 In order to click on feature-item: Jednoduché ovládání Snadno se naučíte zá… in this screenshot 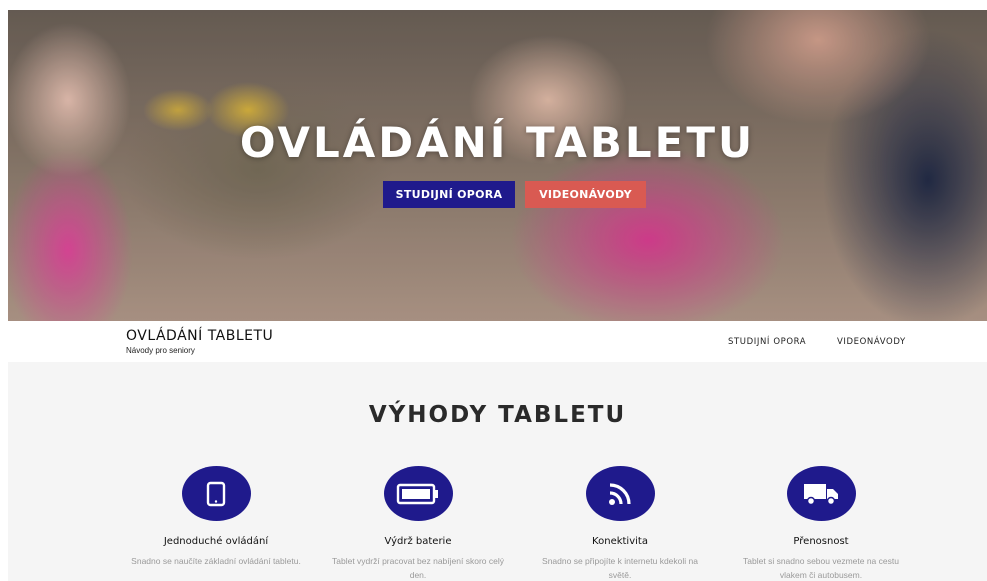, I will do `click(216, 517)`.